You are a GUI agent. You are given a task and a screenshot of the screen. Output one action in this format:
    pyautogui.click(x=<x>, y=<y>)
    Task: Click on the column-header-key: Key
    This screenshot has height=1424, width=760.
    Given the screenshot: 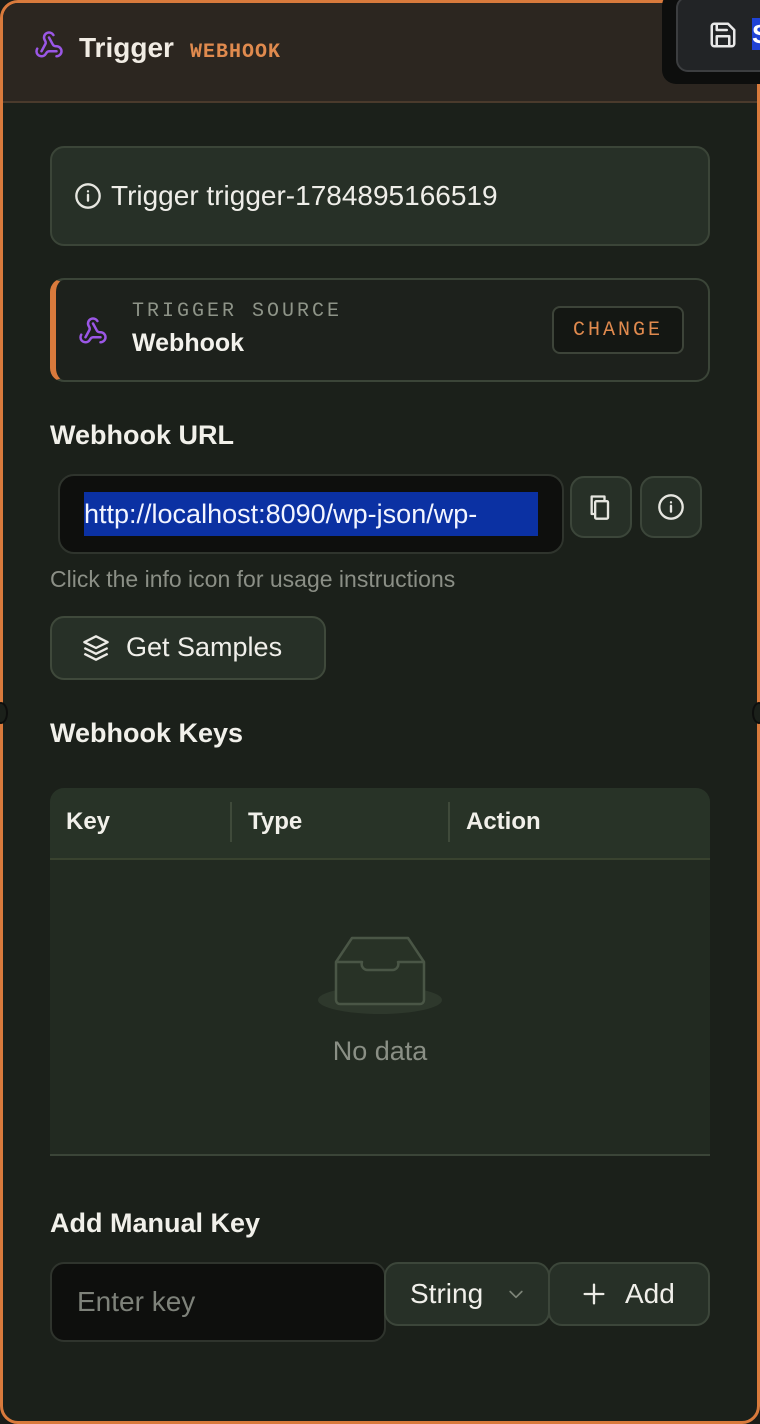 What is the action you would take?
    pyautogui.click(x=88, y=822)
    